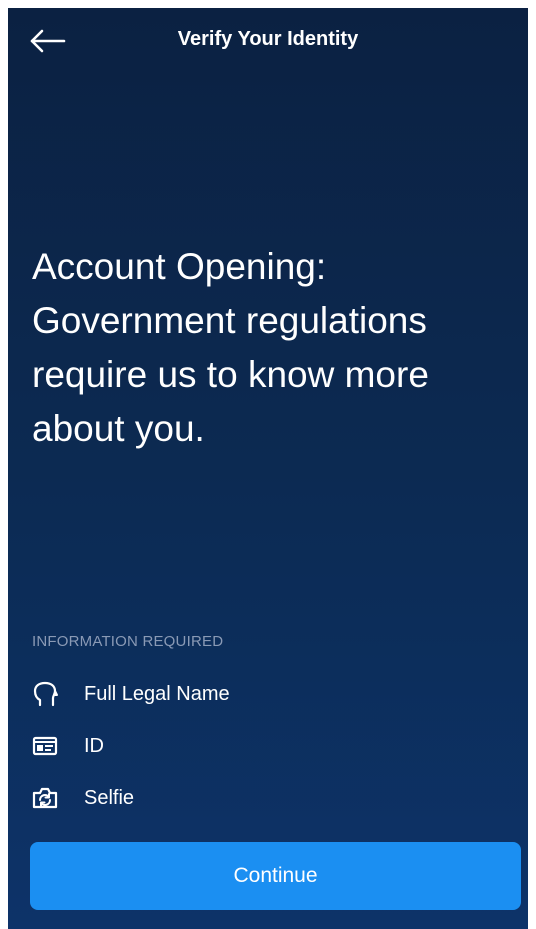  What do you see at coordinates (45, 694) in the screenshot?
I see `head-profile-icon` at bounding box center [45, 694].